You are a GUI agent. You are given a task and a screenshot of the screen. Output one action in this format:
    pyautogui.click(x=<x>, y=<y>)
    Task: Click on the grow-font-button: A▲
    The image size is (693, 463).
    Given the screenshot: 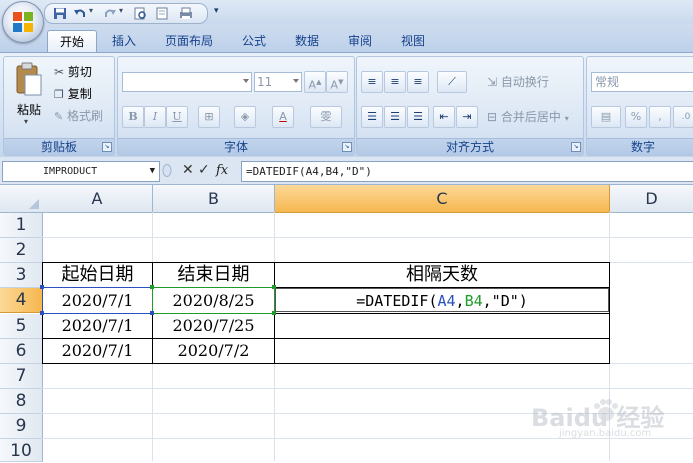 What is the action you would take?
    pyautogui.click(x=315, y=82)
    